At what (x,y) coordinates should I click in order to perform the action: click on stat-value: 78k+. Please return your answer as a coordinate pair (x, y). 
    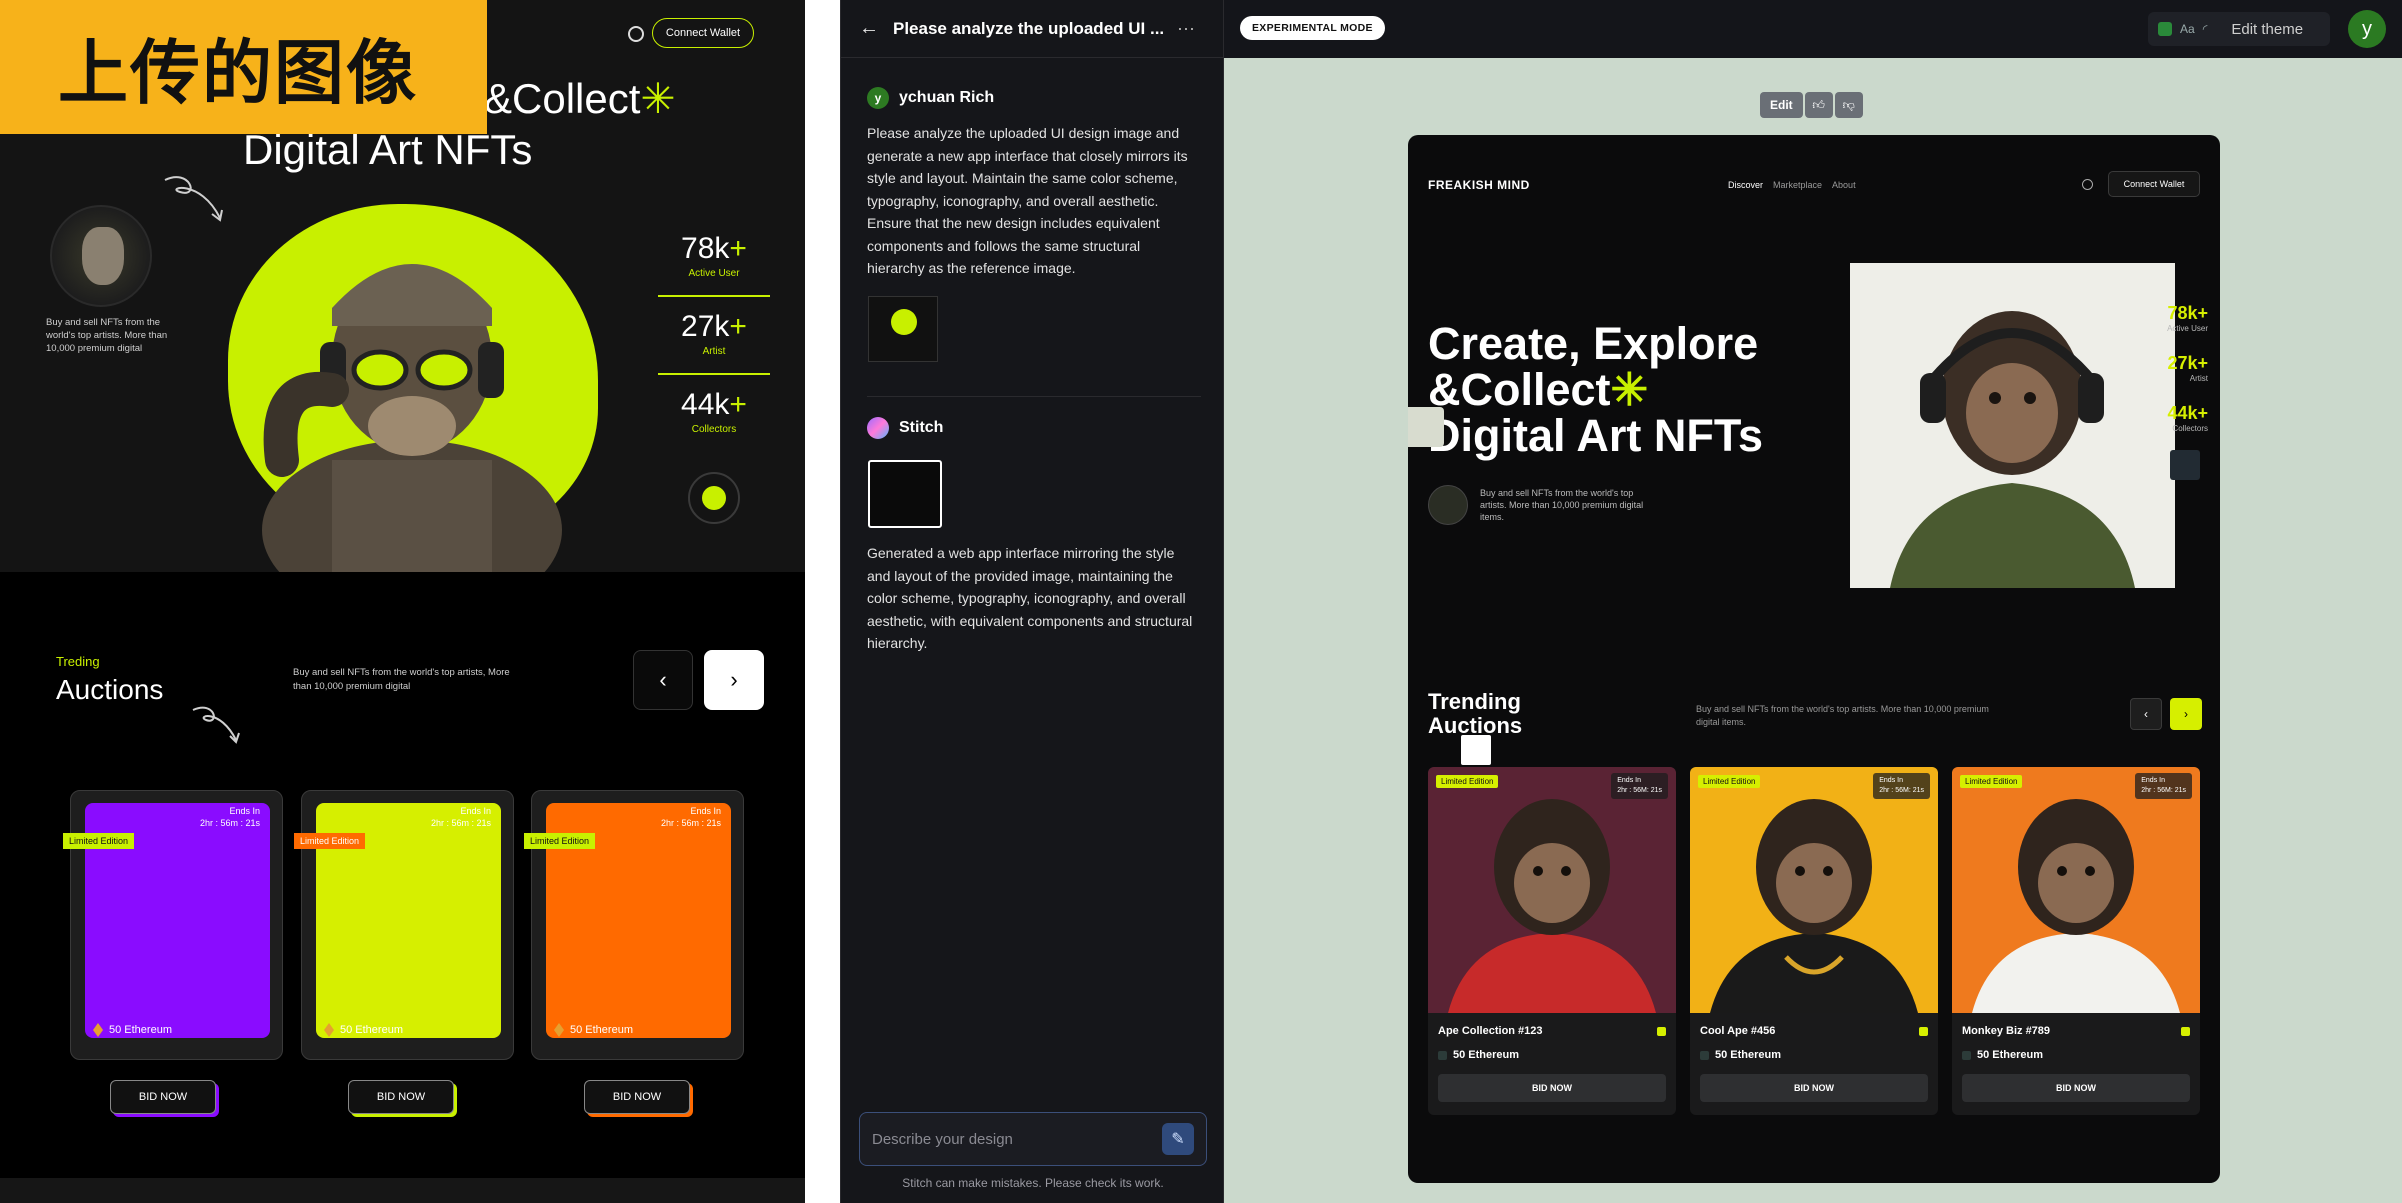
    Looking at the image, I should click on (2187, 313).